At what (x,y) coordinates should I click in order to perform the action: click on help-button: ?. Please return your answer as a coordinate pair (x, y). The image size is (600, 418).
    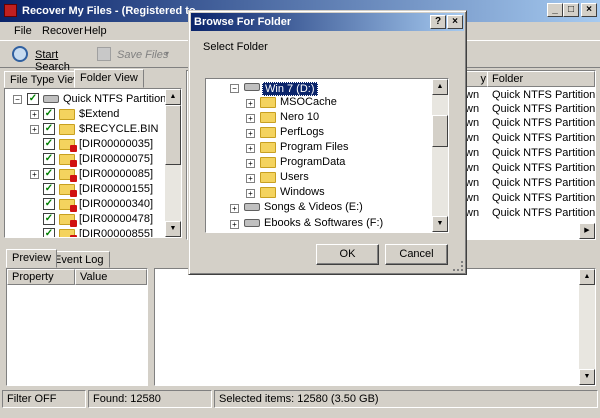
    Looking at the image, I should click on (438, 22).